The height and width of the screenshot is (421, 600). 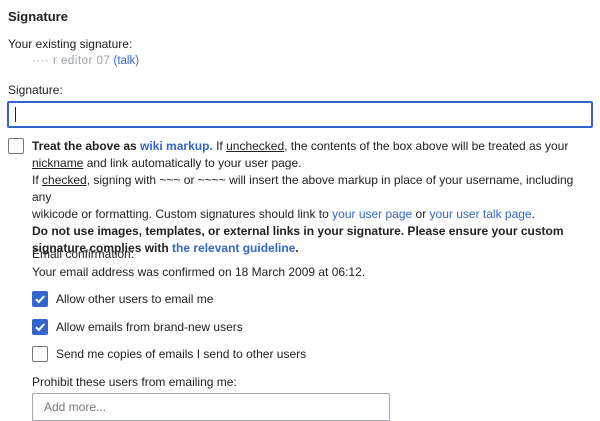 I want to click on allow-email-checkbox, so click(x=40, y=299).